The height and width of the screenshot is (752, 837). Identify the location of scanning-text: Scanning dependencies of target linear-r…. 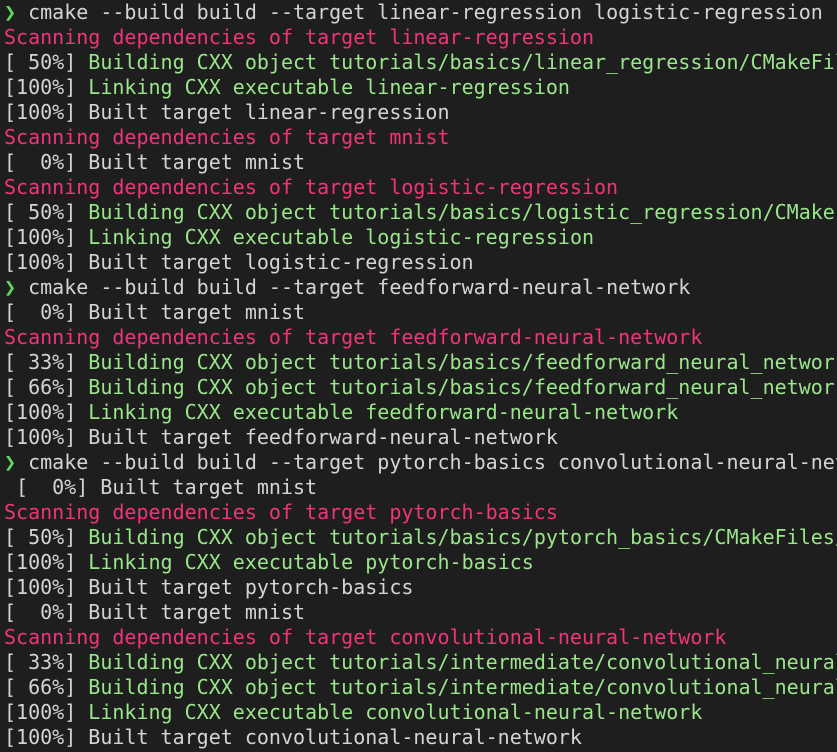
(299, 37).